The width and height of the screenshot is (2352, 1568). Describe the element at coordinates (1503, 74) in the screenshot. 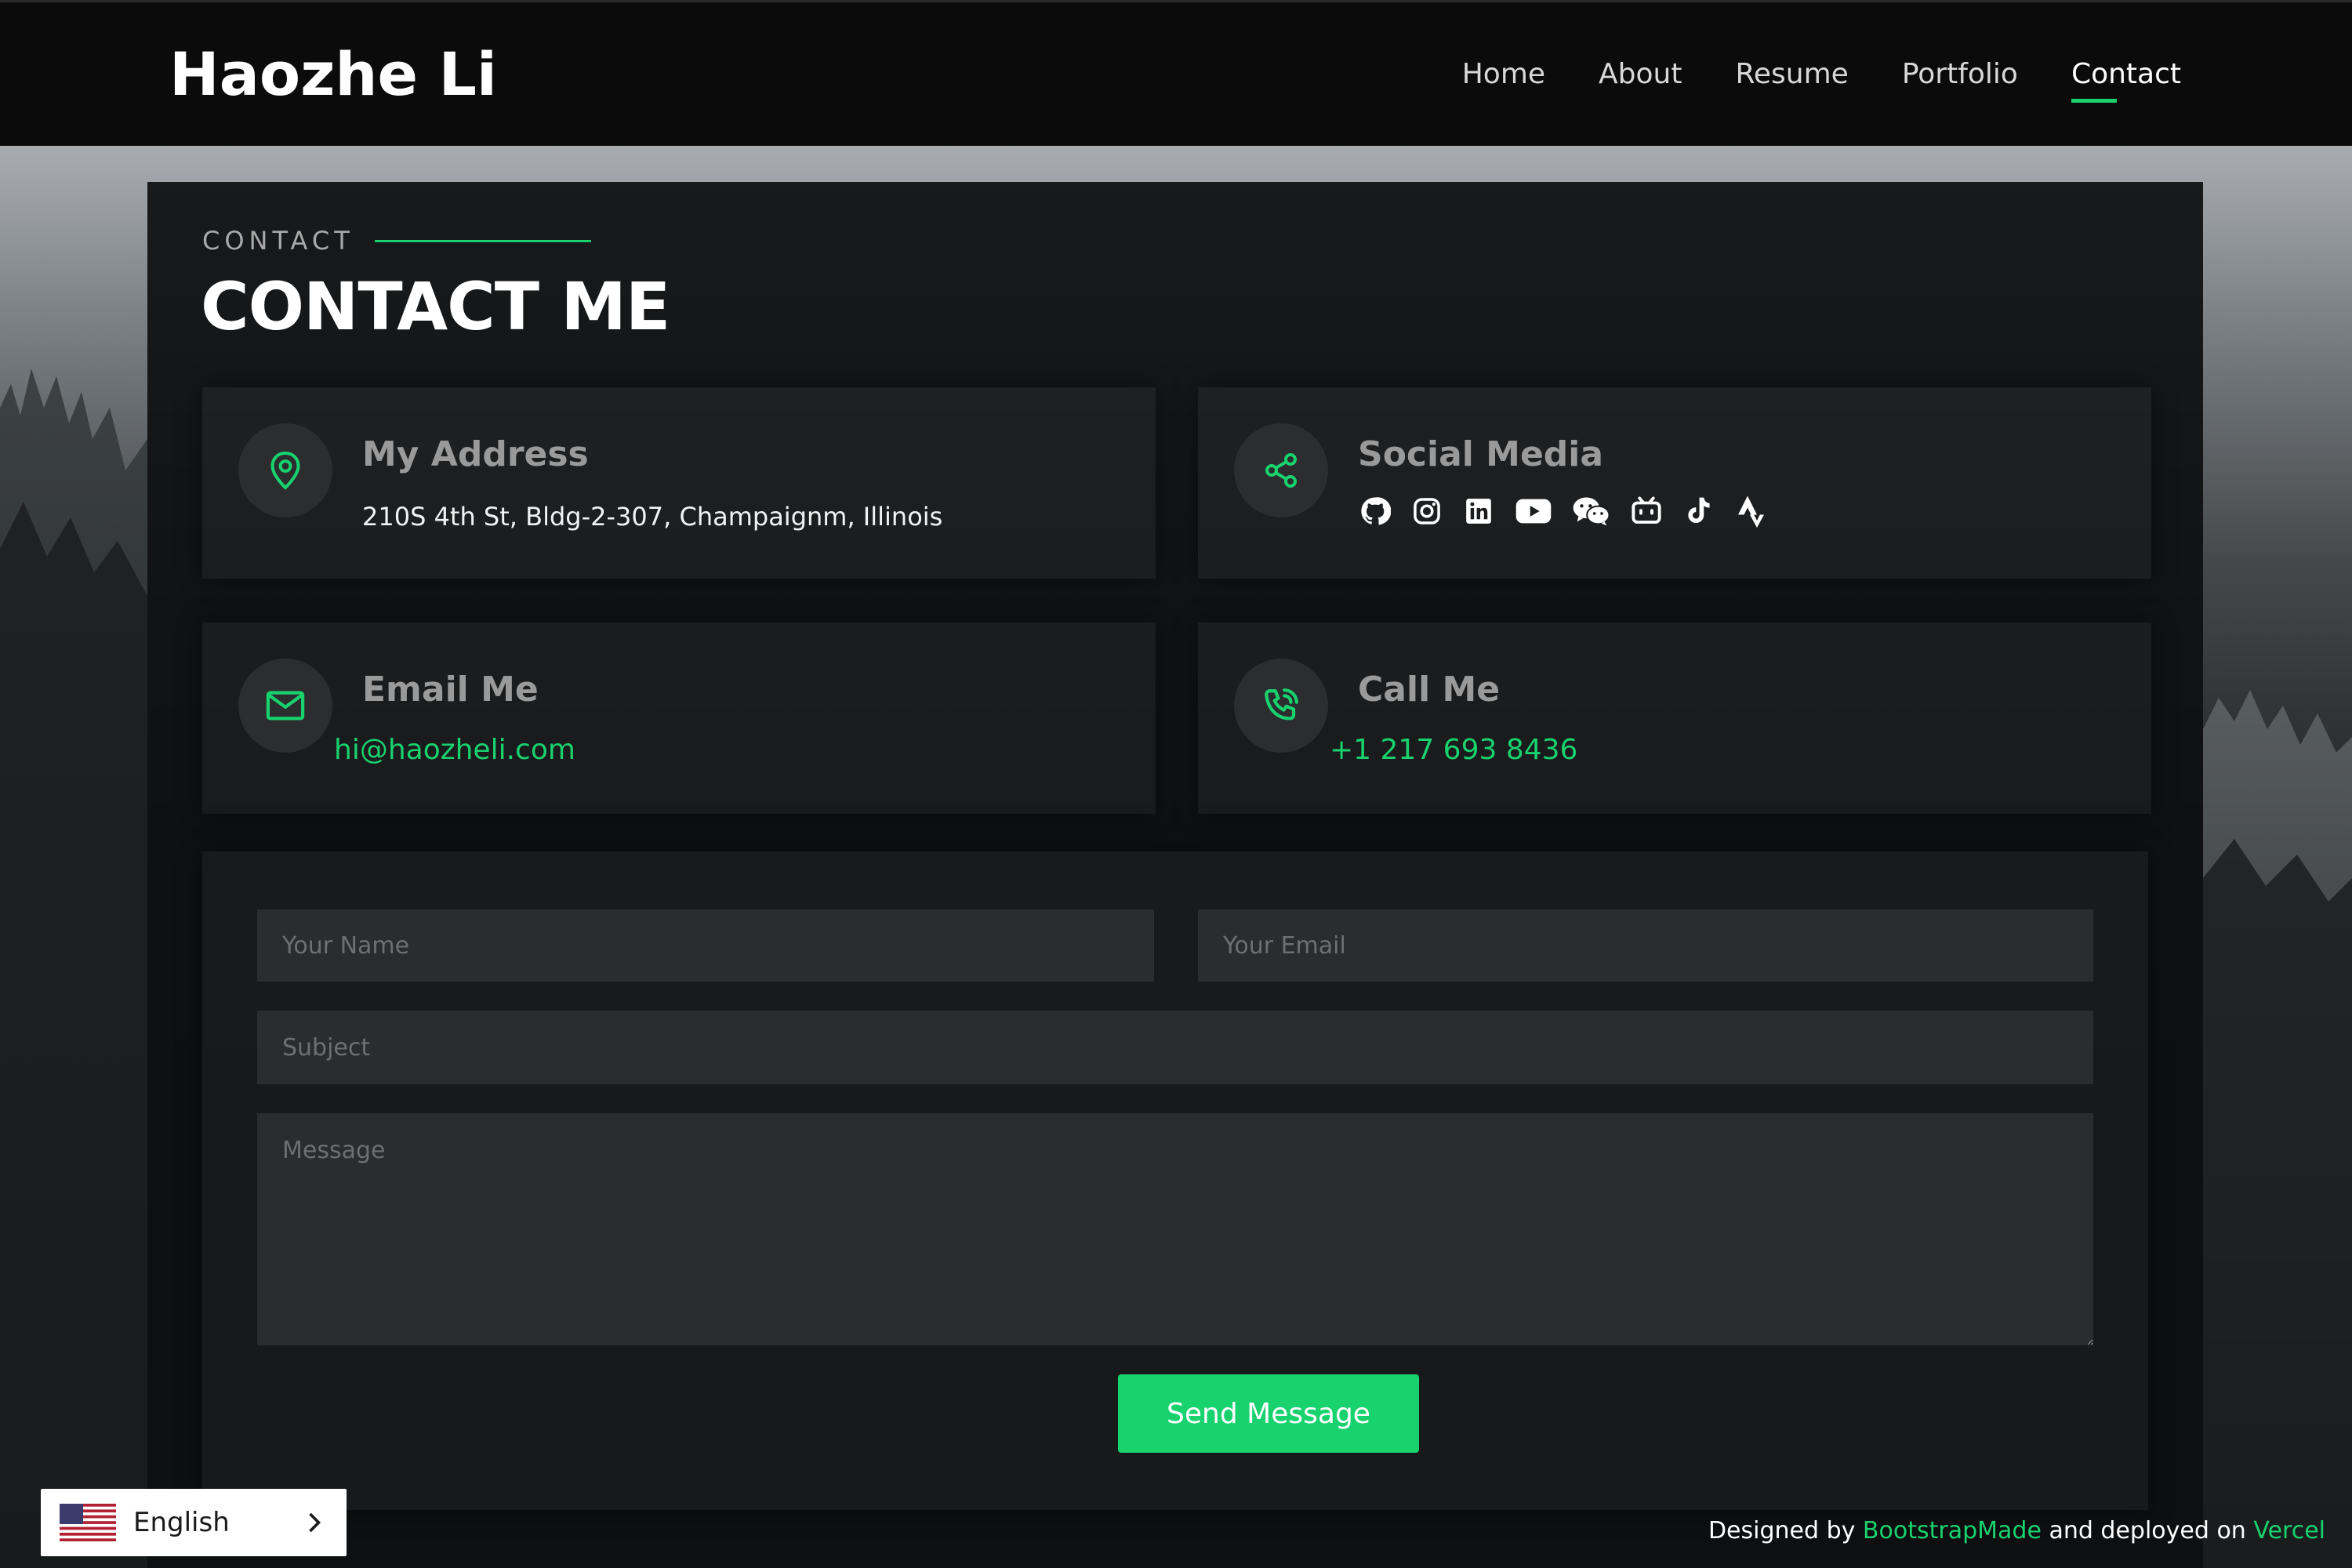

I see `nav-home: Home` at that location.